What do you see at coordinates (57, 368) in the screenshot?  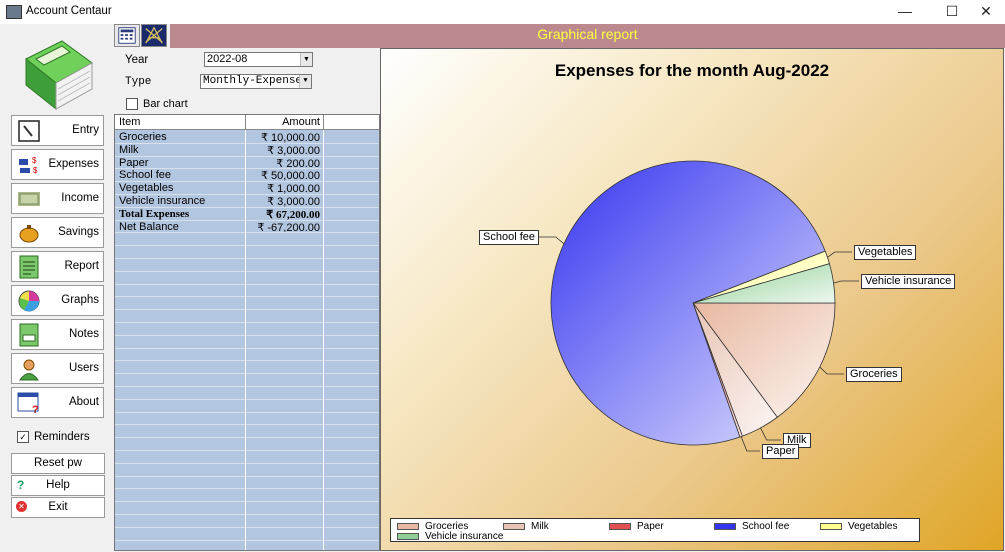 I see `sidebar-item-users: Users` at bounding box center [57, 368].